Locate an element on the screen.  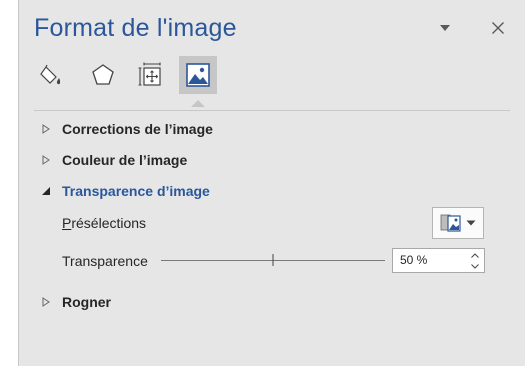
transparency-slider is located at coordinates (273, 261).